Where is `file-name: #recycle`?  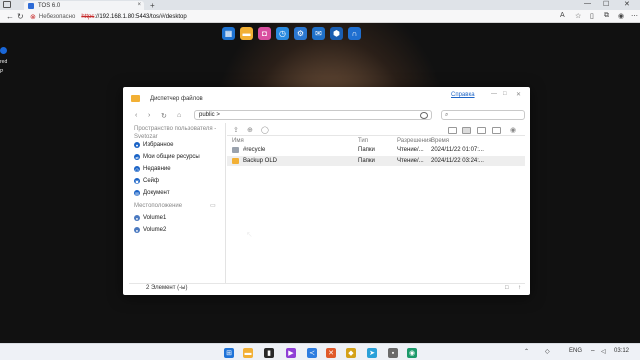
file-name: #recycle is located at coordinates (254, 150).